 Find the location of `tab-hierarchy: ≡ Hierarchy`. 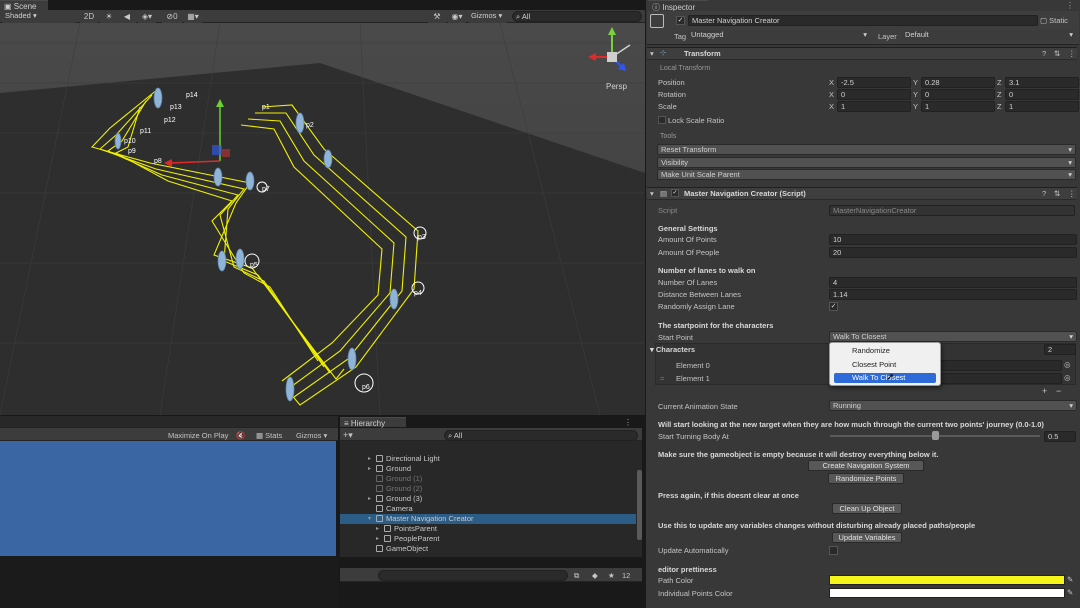

tab-hierarchy: ≡ Hierarchy is located at coordinates (373, 422).